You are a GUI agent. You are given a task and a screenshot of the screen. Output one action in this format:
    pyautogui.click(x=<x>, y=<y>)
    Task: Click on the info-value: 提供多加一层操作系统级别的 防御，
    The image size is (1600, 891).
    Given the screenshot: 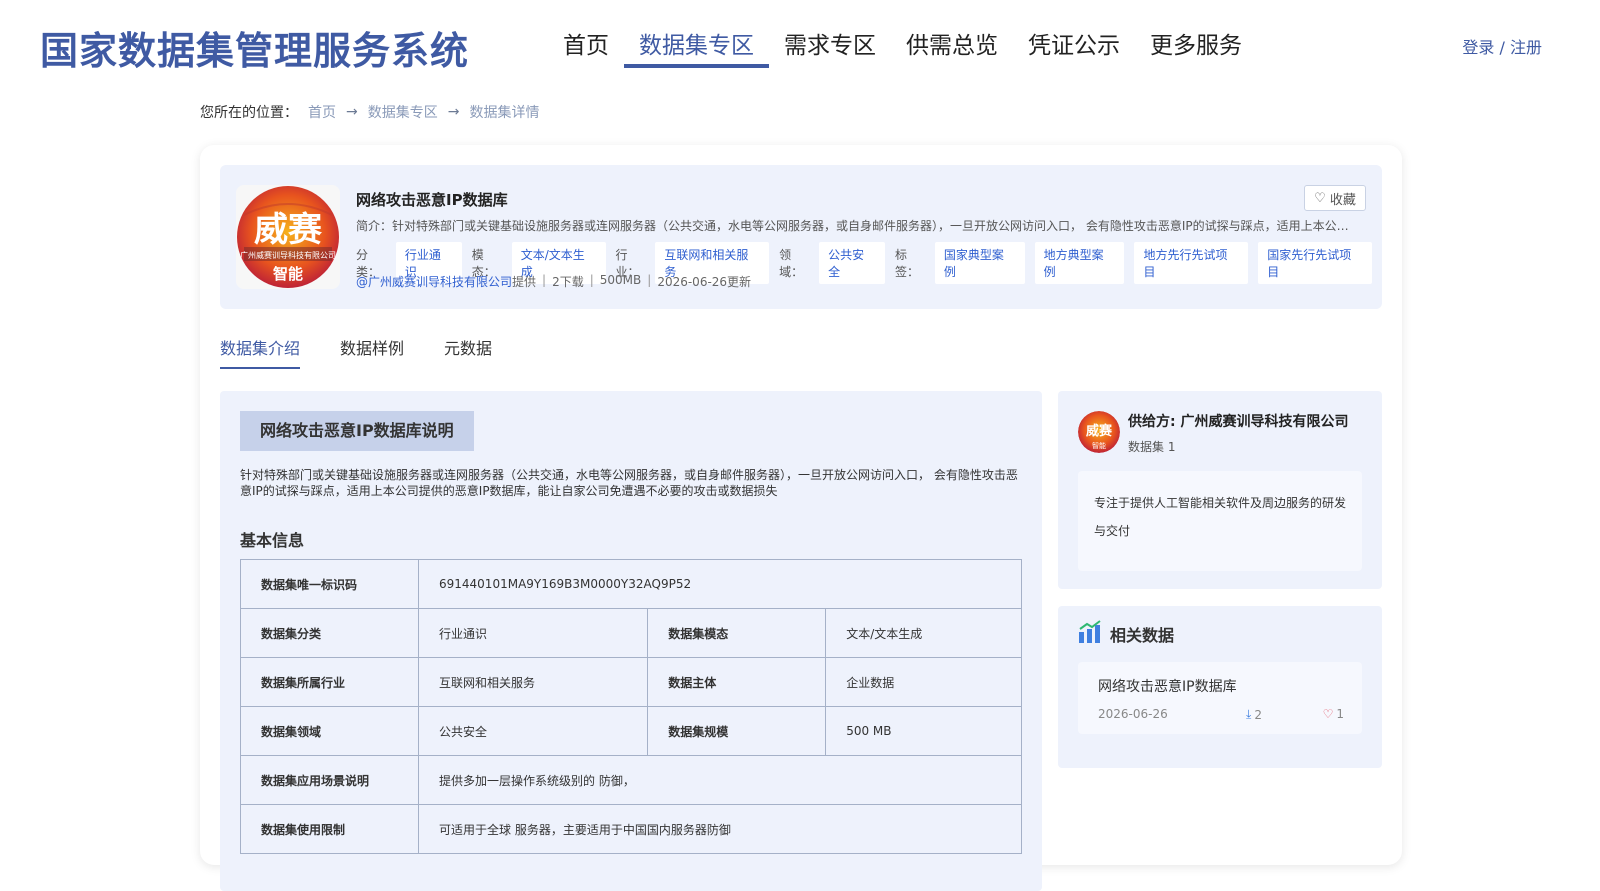 What is the action you would take?
    pyautogui.click(x=720, y=780)
    